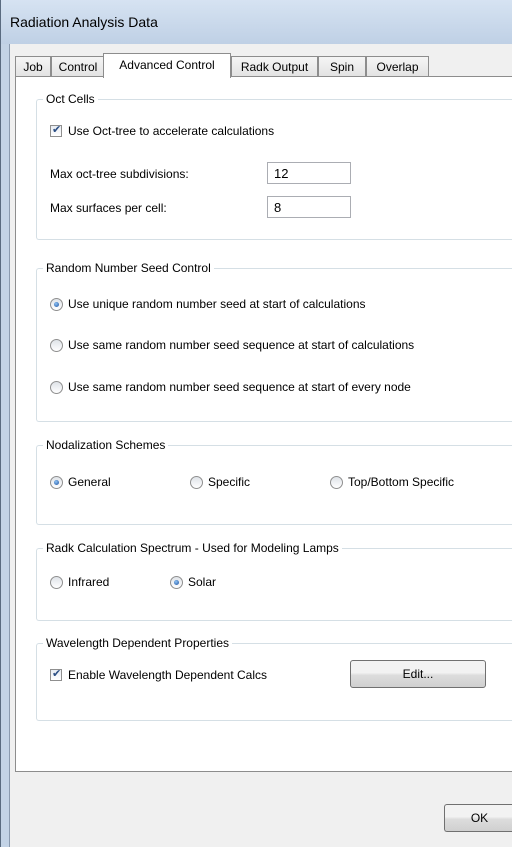  Describe the element at coordinates (171, 131) in the screenshot. I see `use-octtree-label: Use Oct-tree to accelerate calculations` at that location.